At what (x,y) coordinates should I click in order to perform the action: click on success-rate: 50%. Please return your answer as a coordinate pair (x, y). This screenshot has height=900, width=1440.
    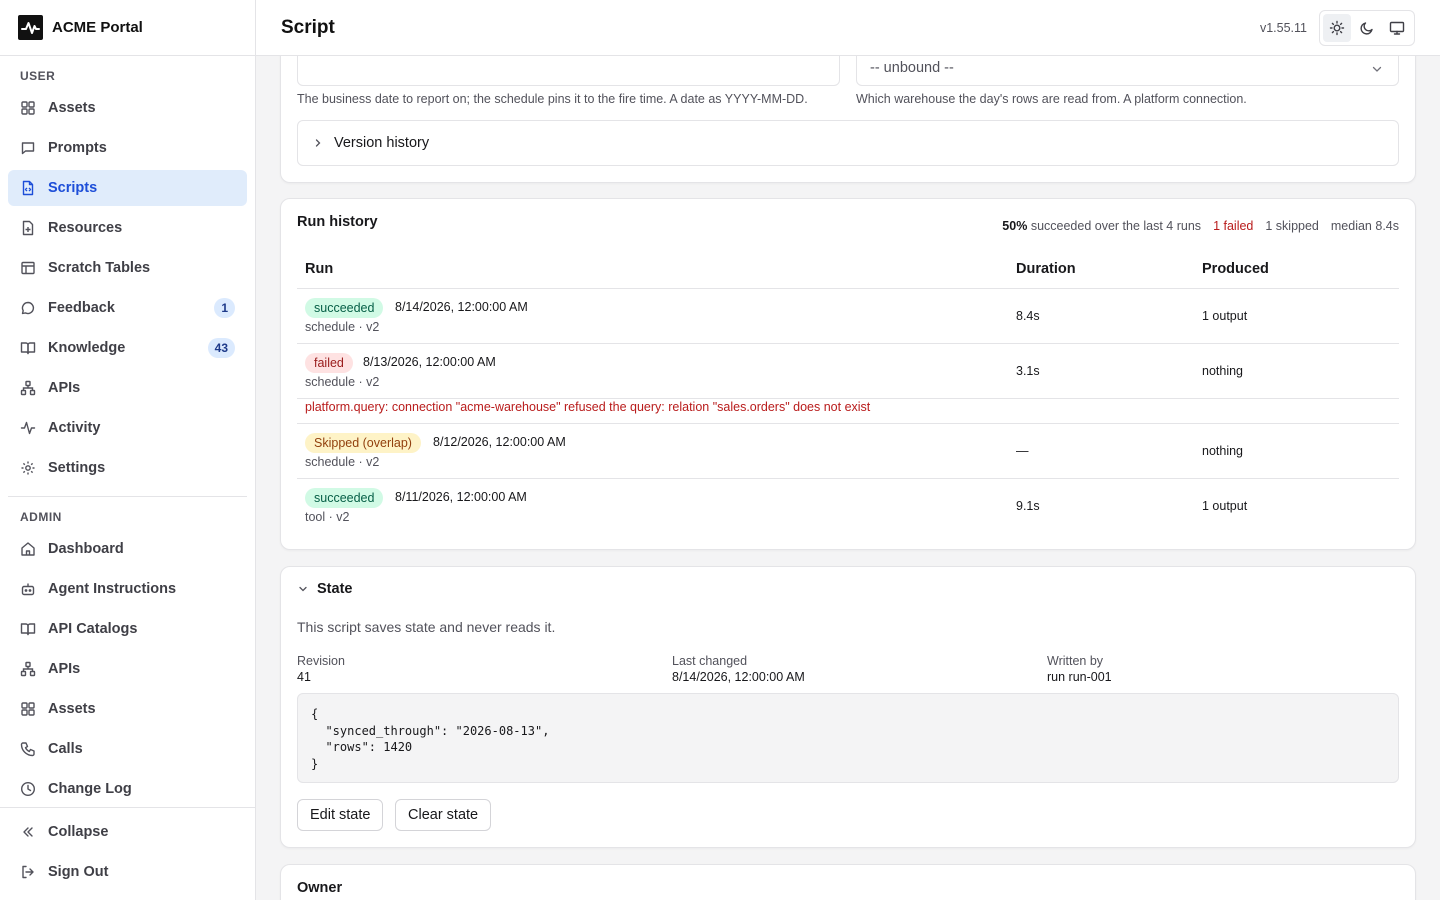
    Looking at the image, I should click on (1015, 226).